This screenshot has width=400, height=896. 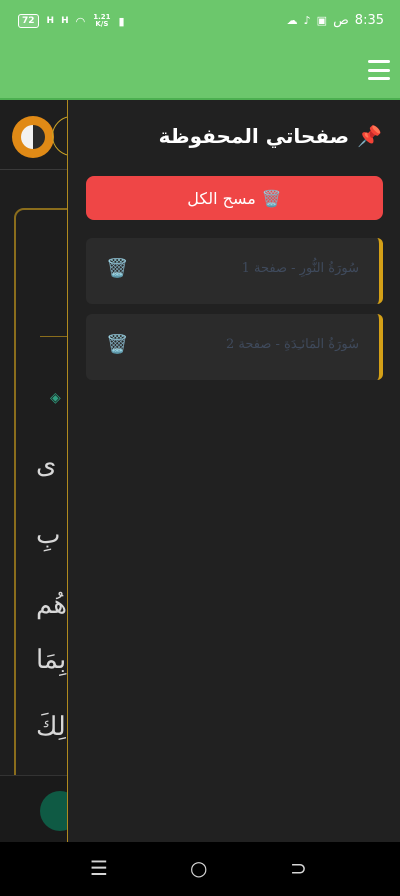 I want to click on saved-page-label: سُورَةُ المَائـِدَةِ - صفحة 2, so click(x=292, y=344).